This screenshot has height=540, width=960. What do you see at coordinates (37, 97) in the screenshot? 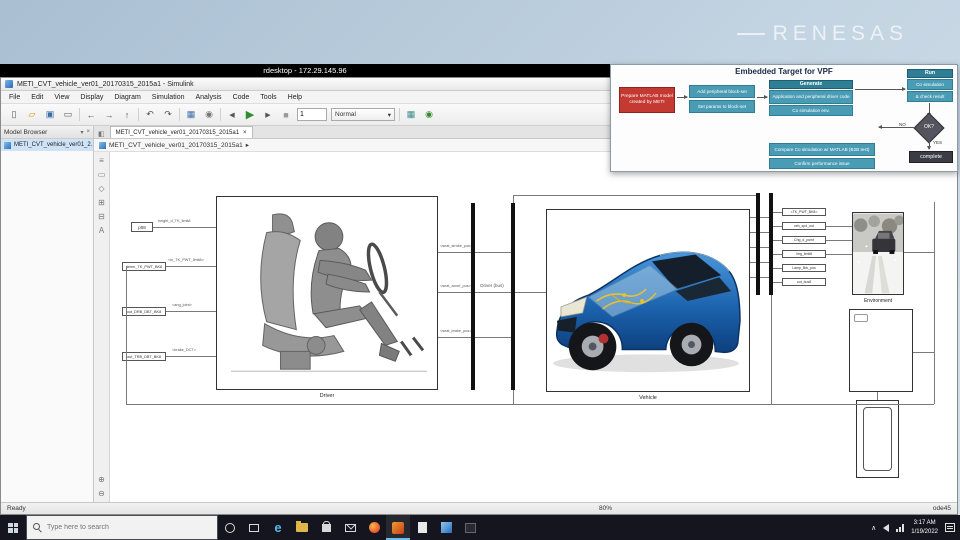
I see `menu-edit: Edit` at bounding box center [37, 97].